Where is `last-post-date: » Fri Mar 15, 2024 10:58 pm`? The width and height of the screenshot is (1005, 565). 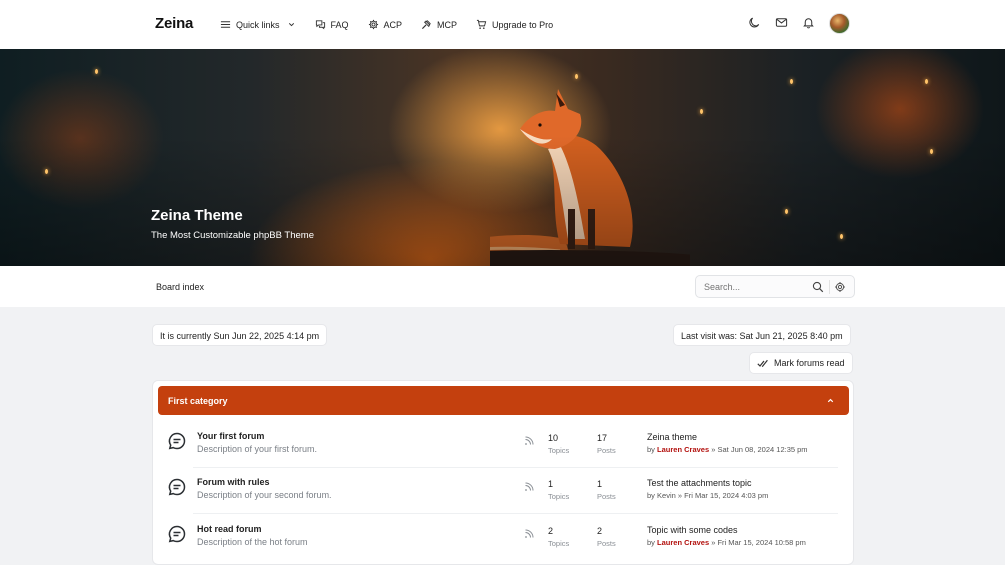 last-post-date: » Fri Mar 15, 2024 10:58 pm is located at coordinates (758, 542).